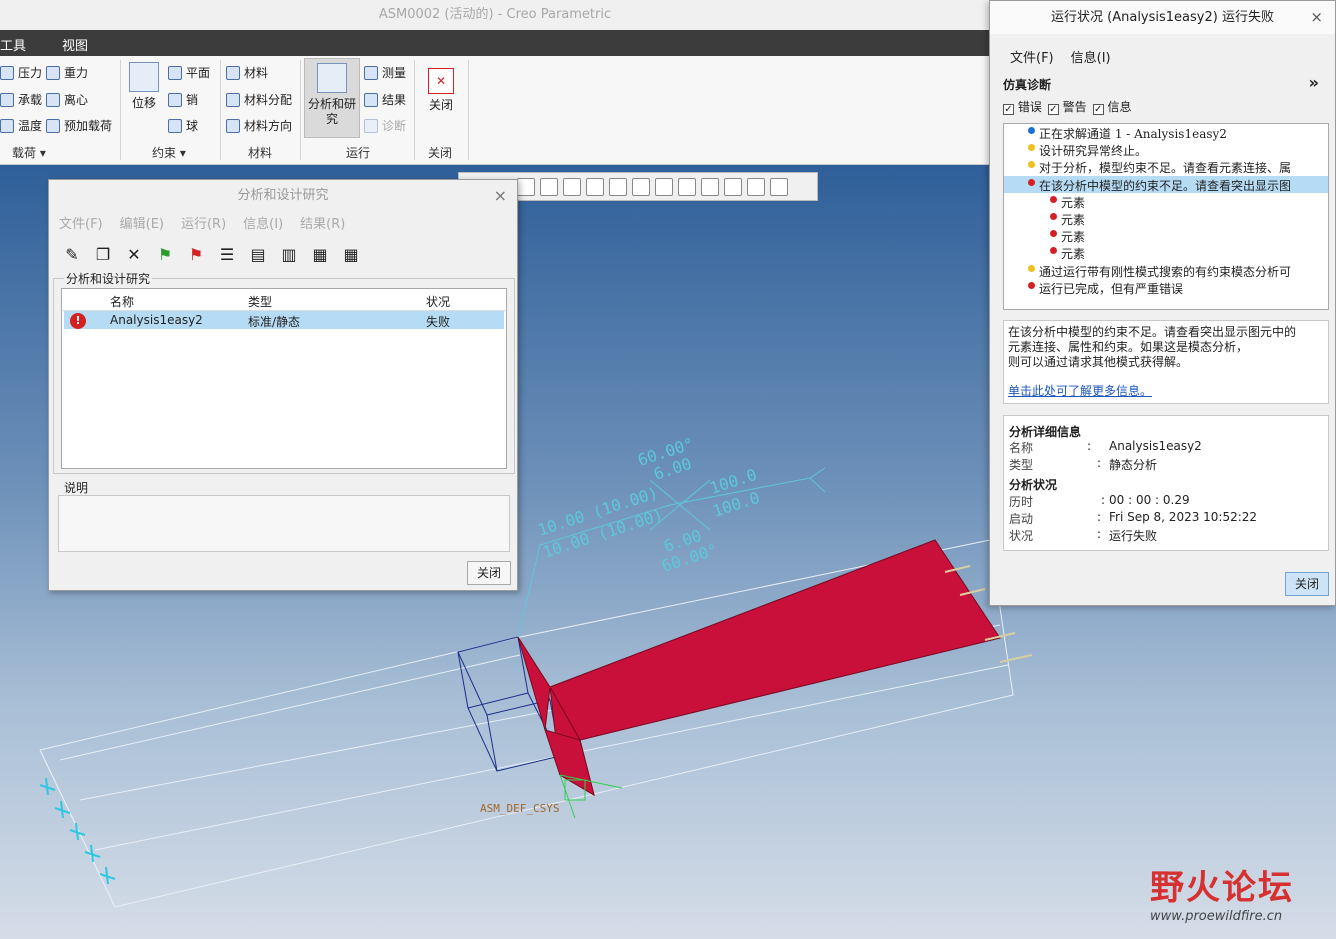  I want to click on message-item: 设计研究异常终止。, so click(1166, 149).